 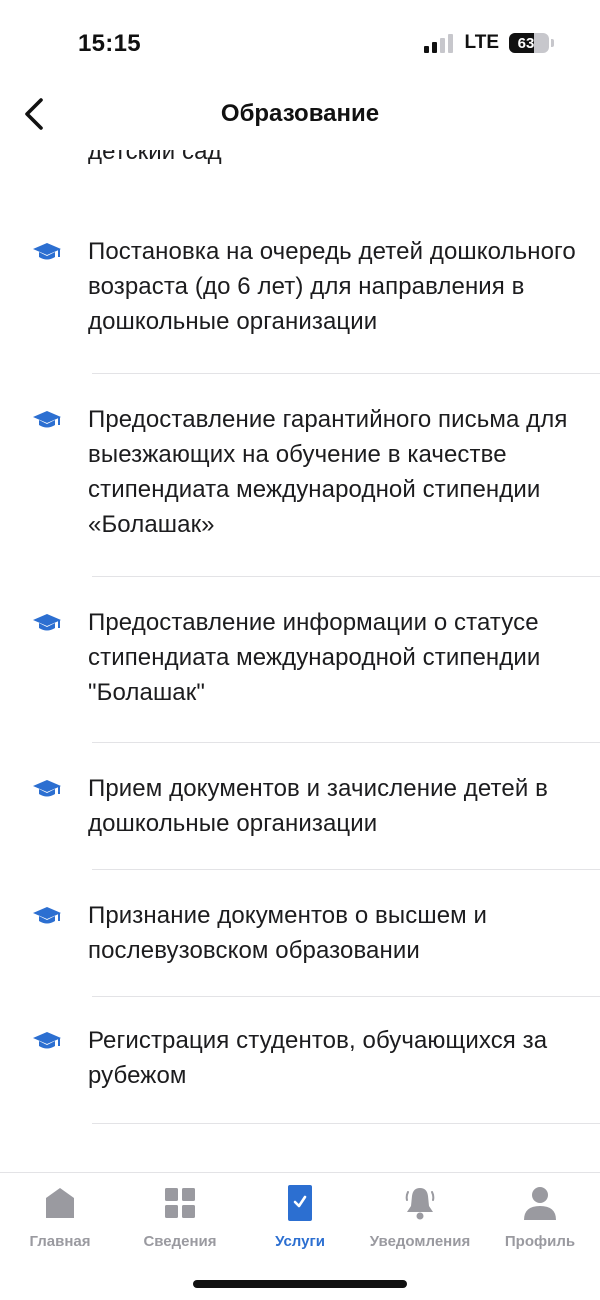 I want to click on services-check-icon, so click(x=300, y=1203).